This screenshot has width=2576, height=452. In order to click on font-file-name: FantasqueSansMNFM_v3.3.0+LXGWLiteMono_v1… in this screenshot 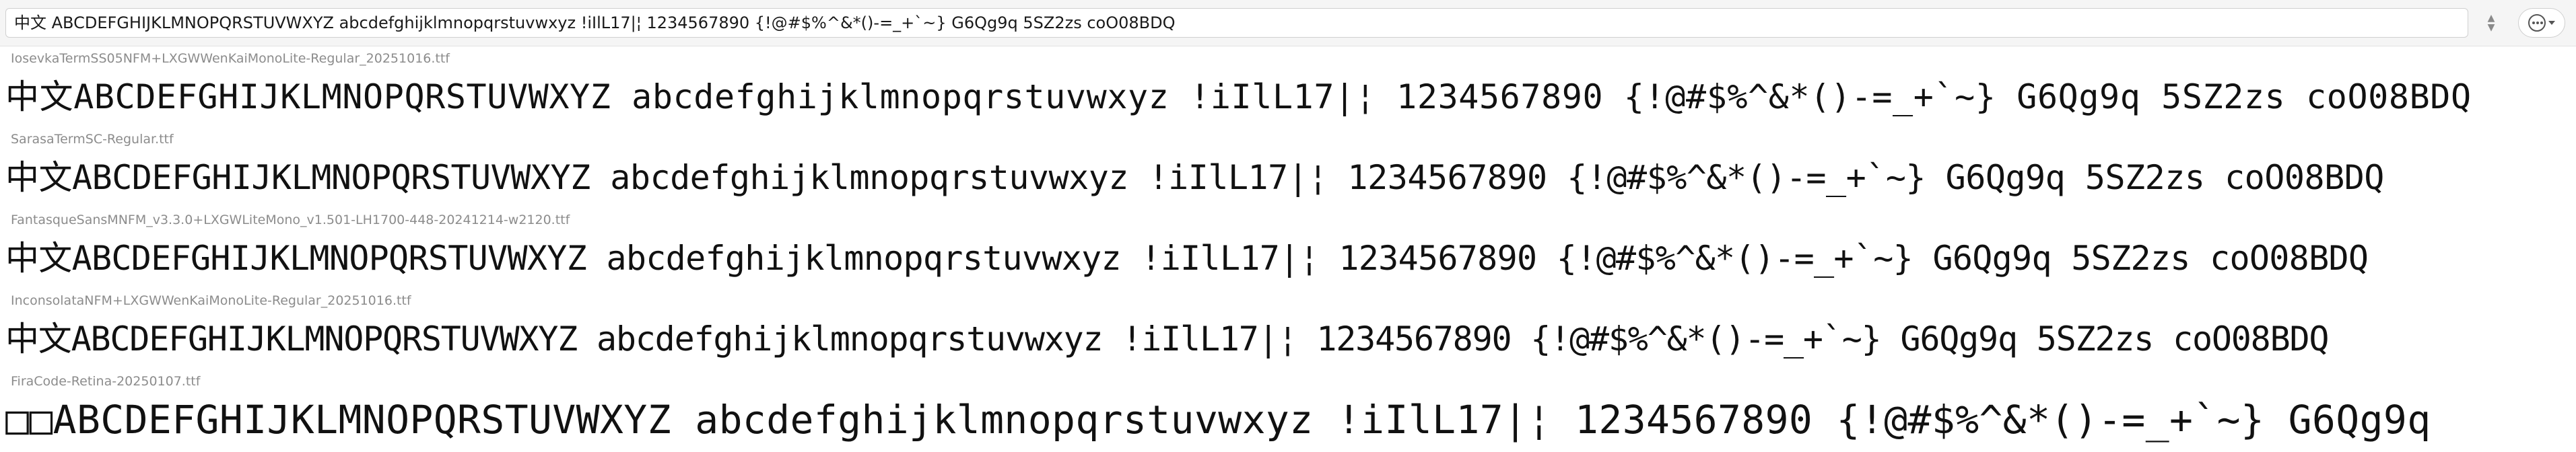, I will do `click(290, 220)`.